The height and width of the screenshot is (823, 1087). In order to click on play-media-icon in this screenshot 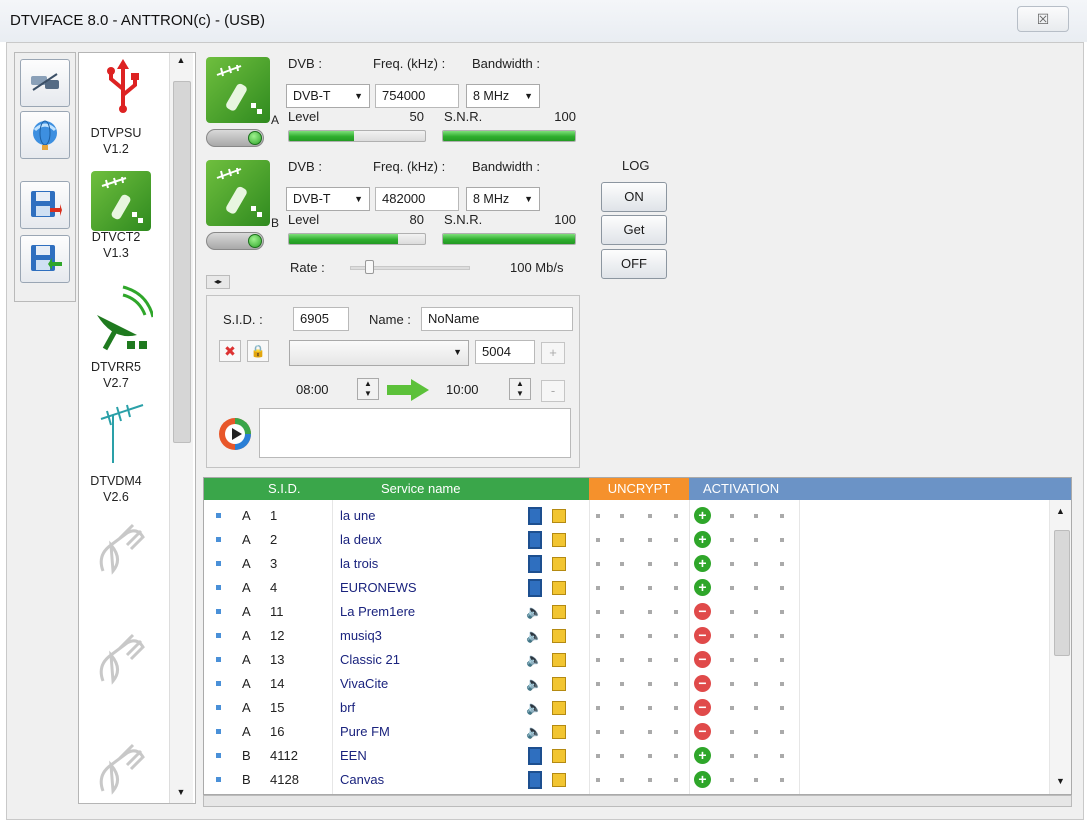, I will do `click(235, 434)`.